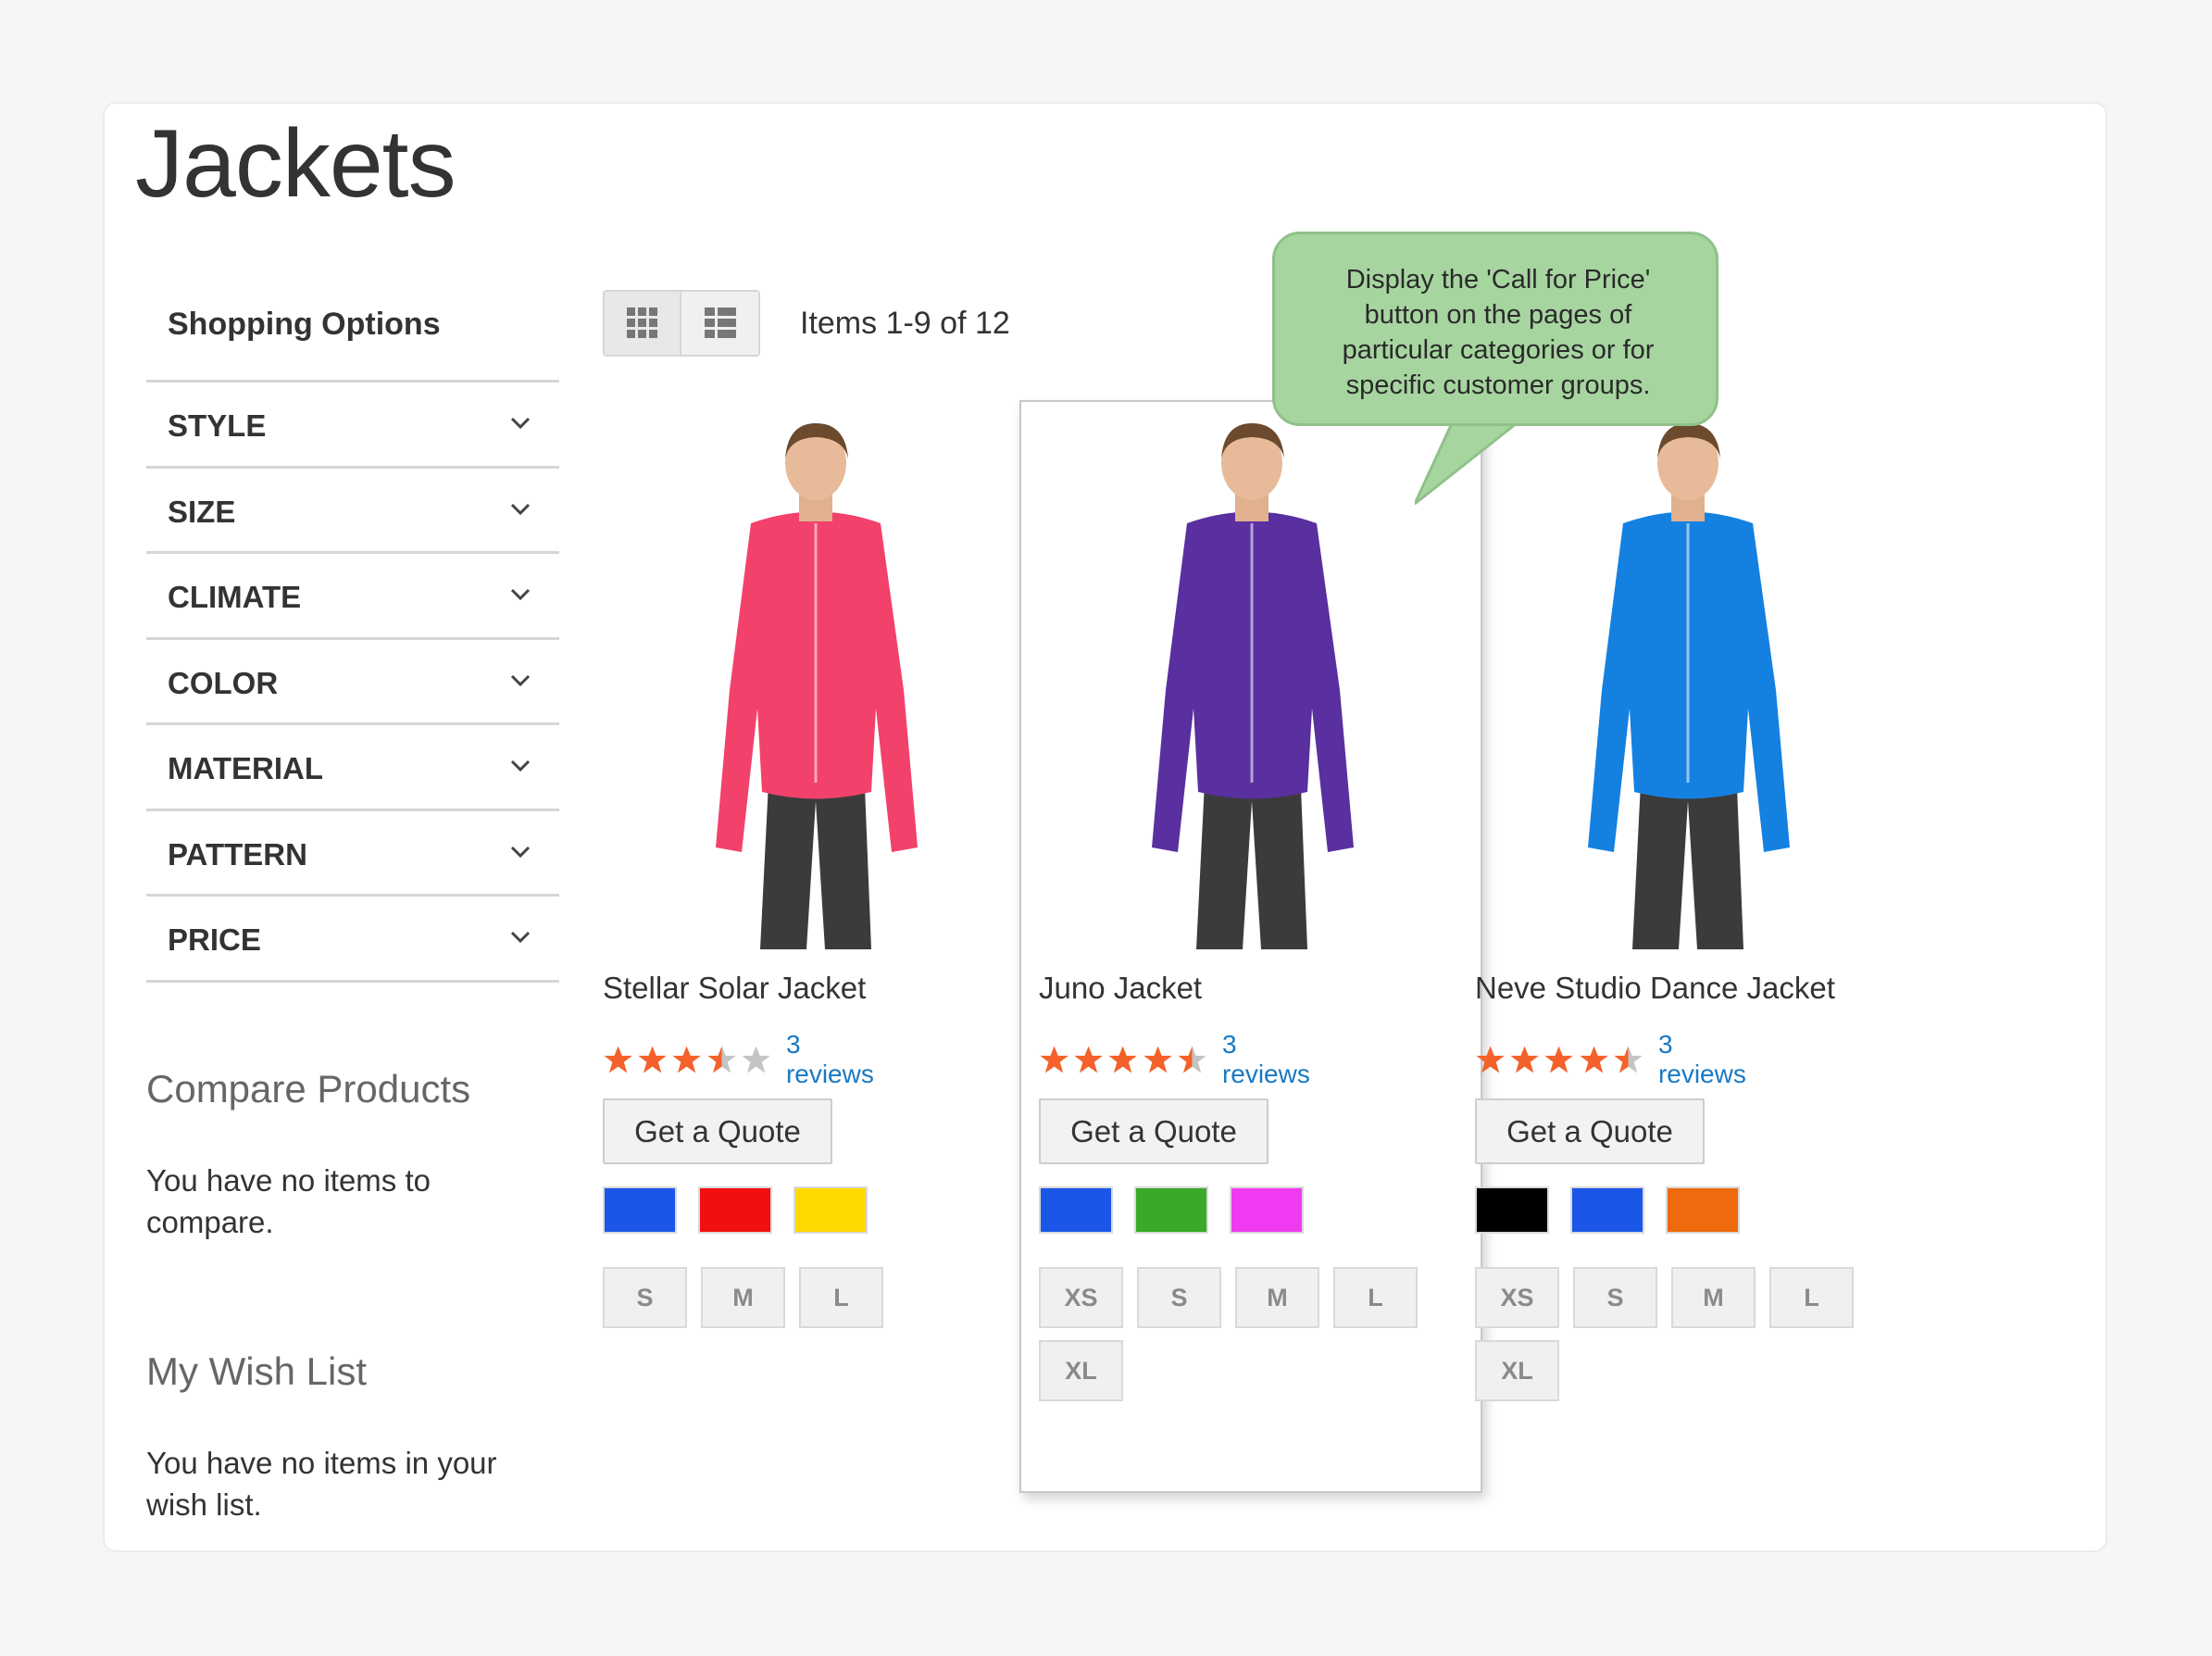 This screenshot has height=1656, width=2212. Describe the element at coordinates (352, 854) in the screenshot. I see `filter-pattern: PATTERN` at that location.